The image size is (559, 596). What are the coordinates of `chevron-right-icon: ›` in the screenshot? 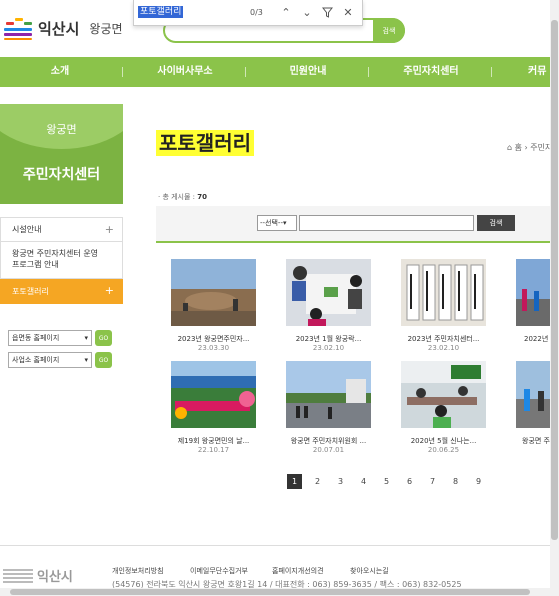 It's located at (526, 147).